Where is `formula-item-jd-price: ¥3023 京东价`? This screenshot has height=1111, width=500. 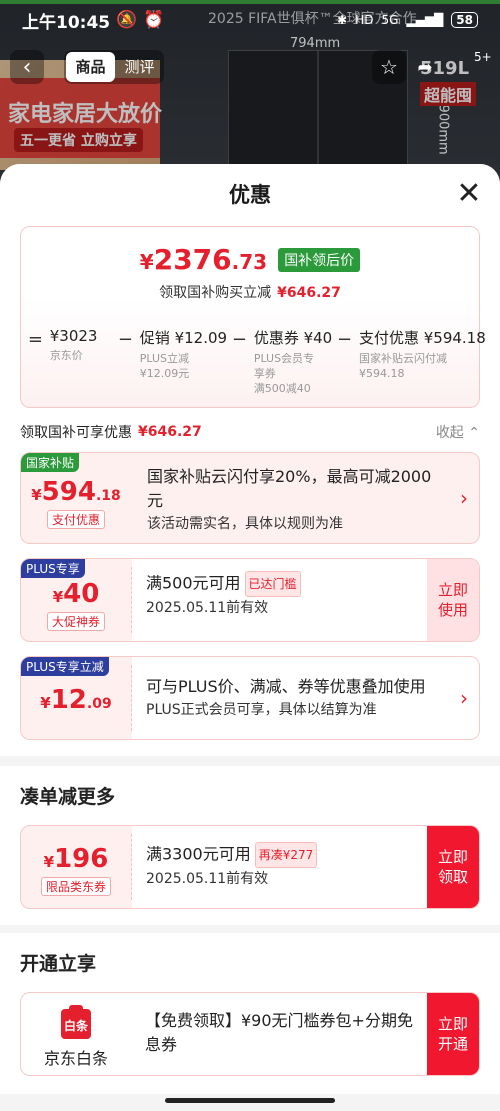
formula-item-jd-price: ¥3023 京东价 is located at coordinates (73, 344).